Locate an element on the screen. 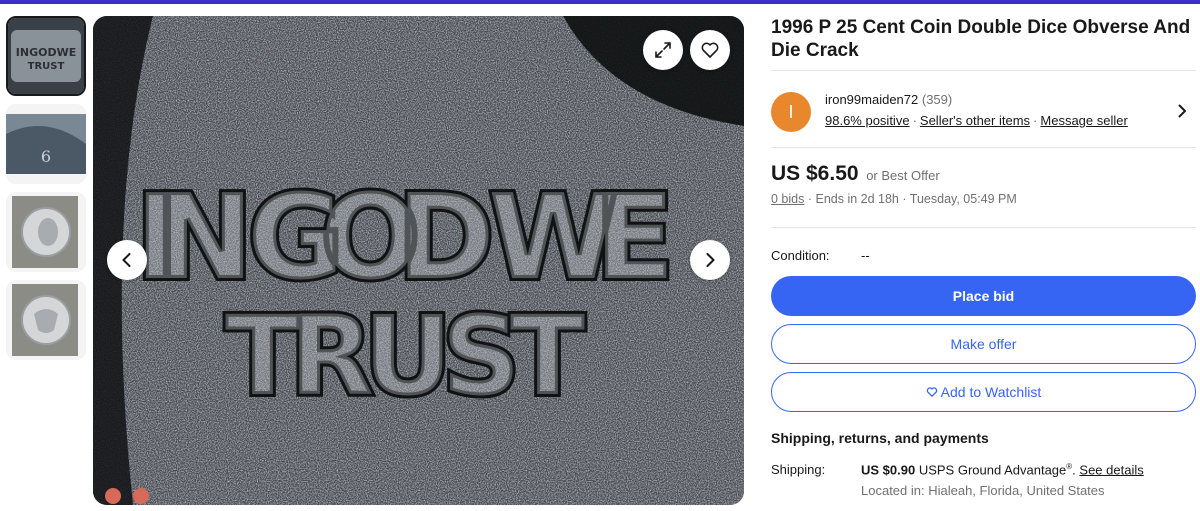 Image resolution: width=1200 pixels, height=511 pixels. svg-text: INGODWE is located at coordinates (46, 52).